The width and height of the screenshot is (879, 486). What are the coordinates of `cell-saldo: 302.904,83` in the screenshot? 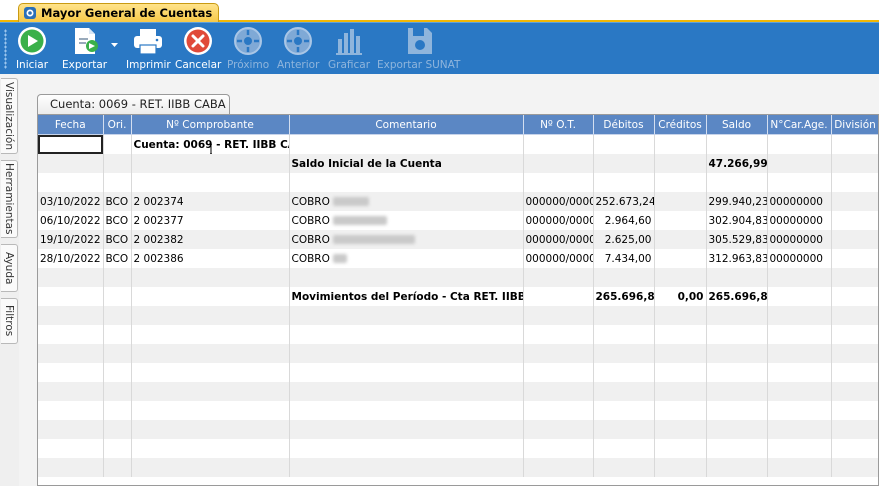 It's located at (737, 220).